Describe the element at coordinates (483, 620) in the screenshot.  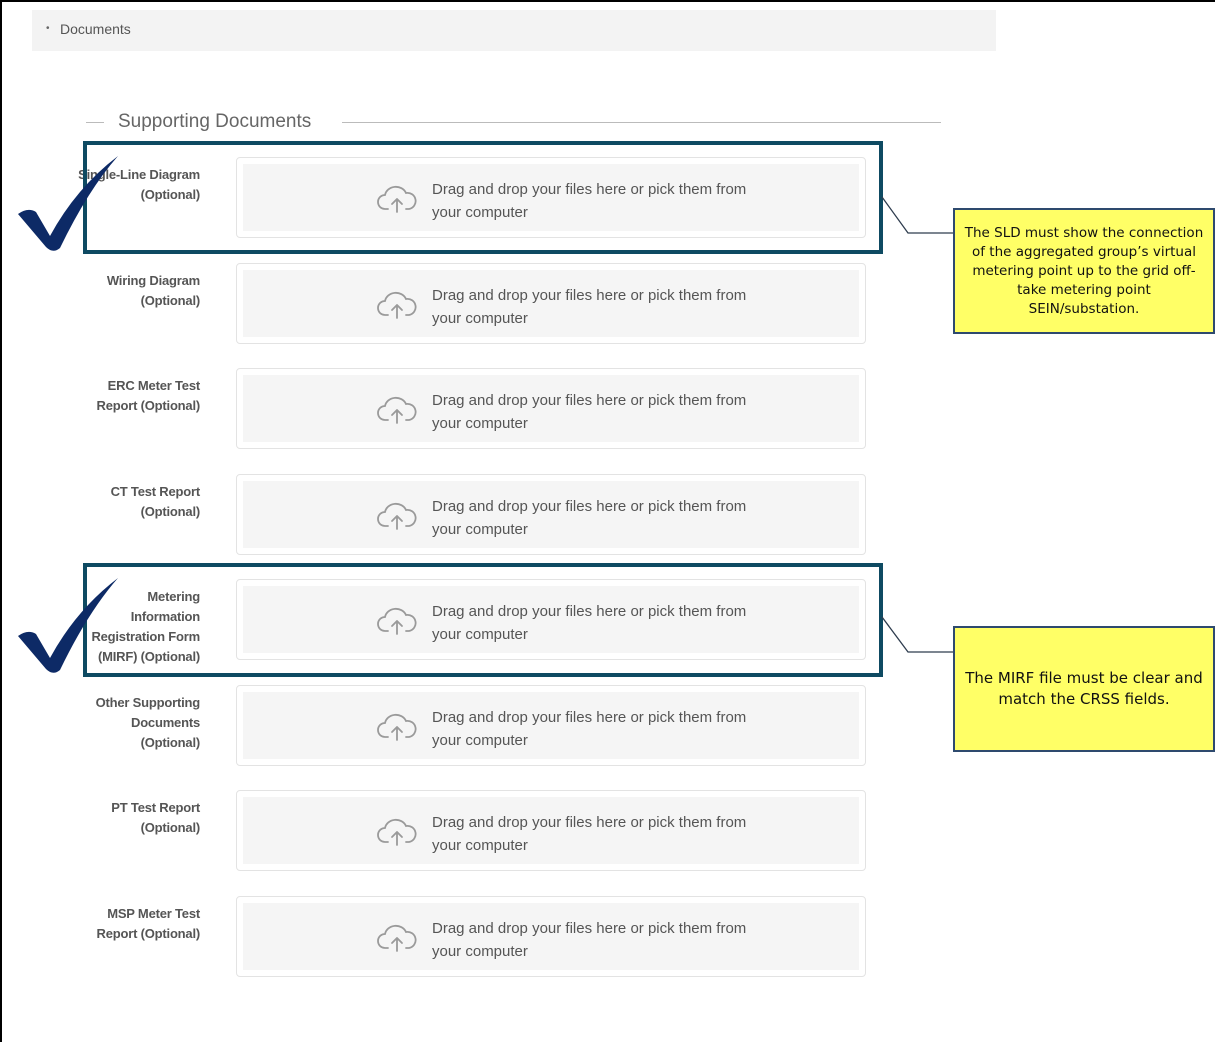
I see `highlight-box-mirf` at that location.